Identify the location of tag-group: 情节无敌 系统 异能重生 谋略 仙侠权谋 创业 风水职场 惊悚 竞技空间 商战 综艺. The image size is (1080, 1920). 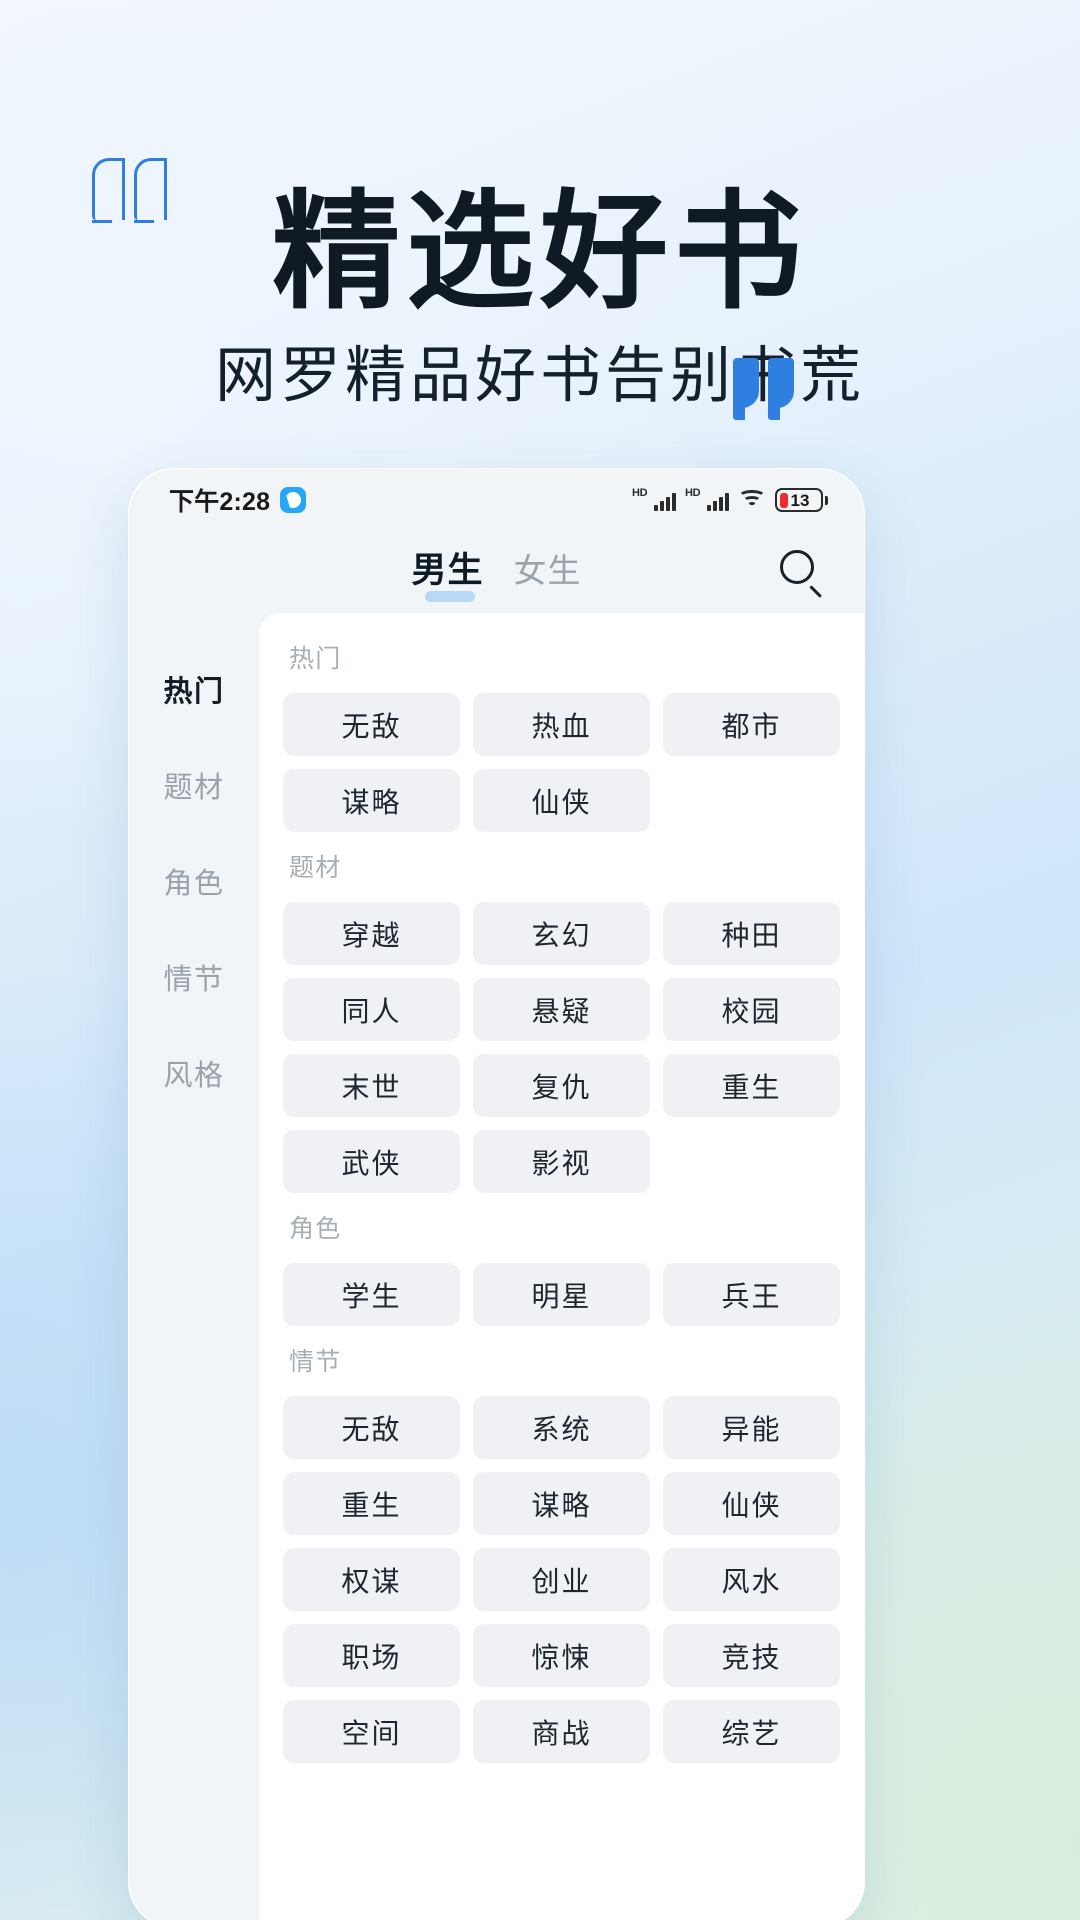
(561, 1552).